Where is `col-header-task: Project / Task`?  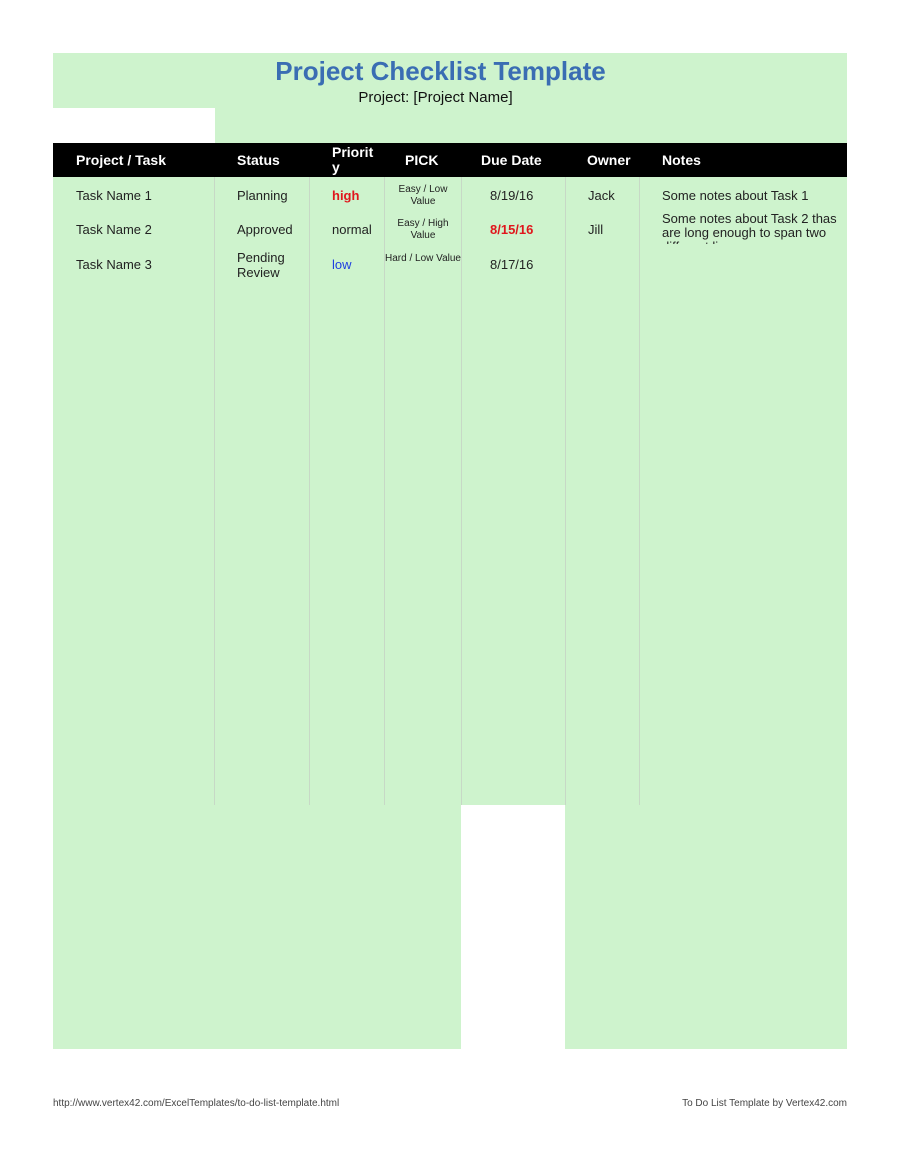
col-header-task: Project / Task is located at coordinates (121, 160).